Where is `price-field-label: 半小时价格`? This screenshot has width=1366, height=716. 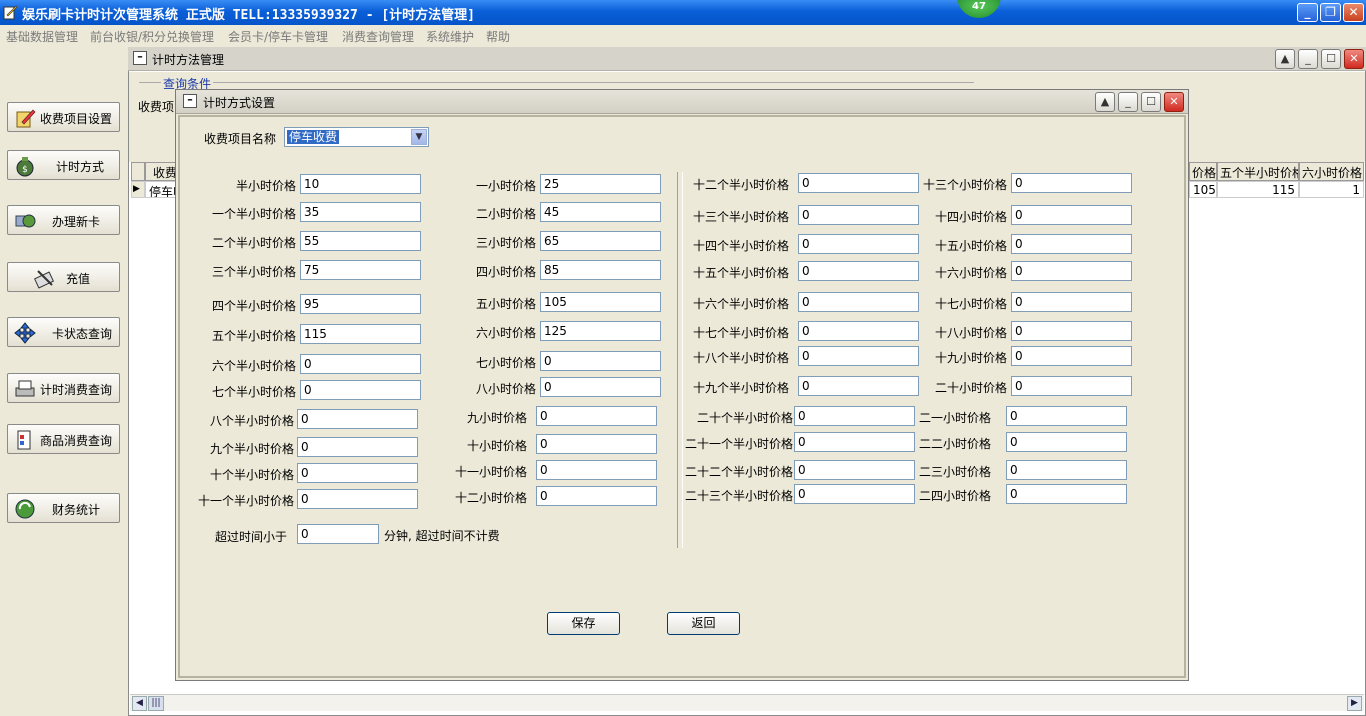
price-field-label: 半小时价格 is located at coordinates (265, 186).